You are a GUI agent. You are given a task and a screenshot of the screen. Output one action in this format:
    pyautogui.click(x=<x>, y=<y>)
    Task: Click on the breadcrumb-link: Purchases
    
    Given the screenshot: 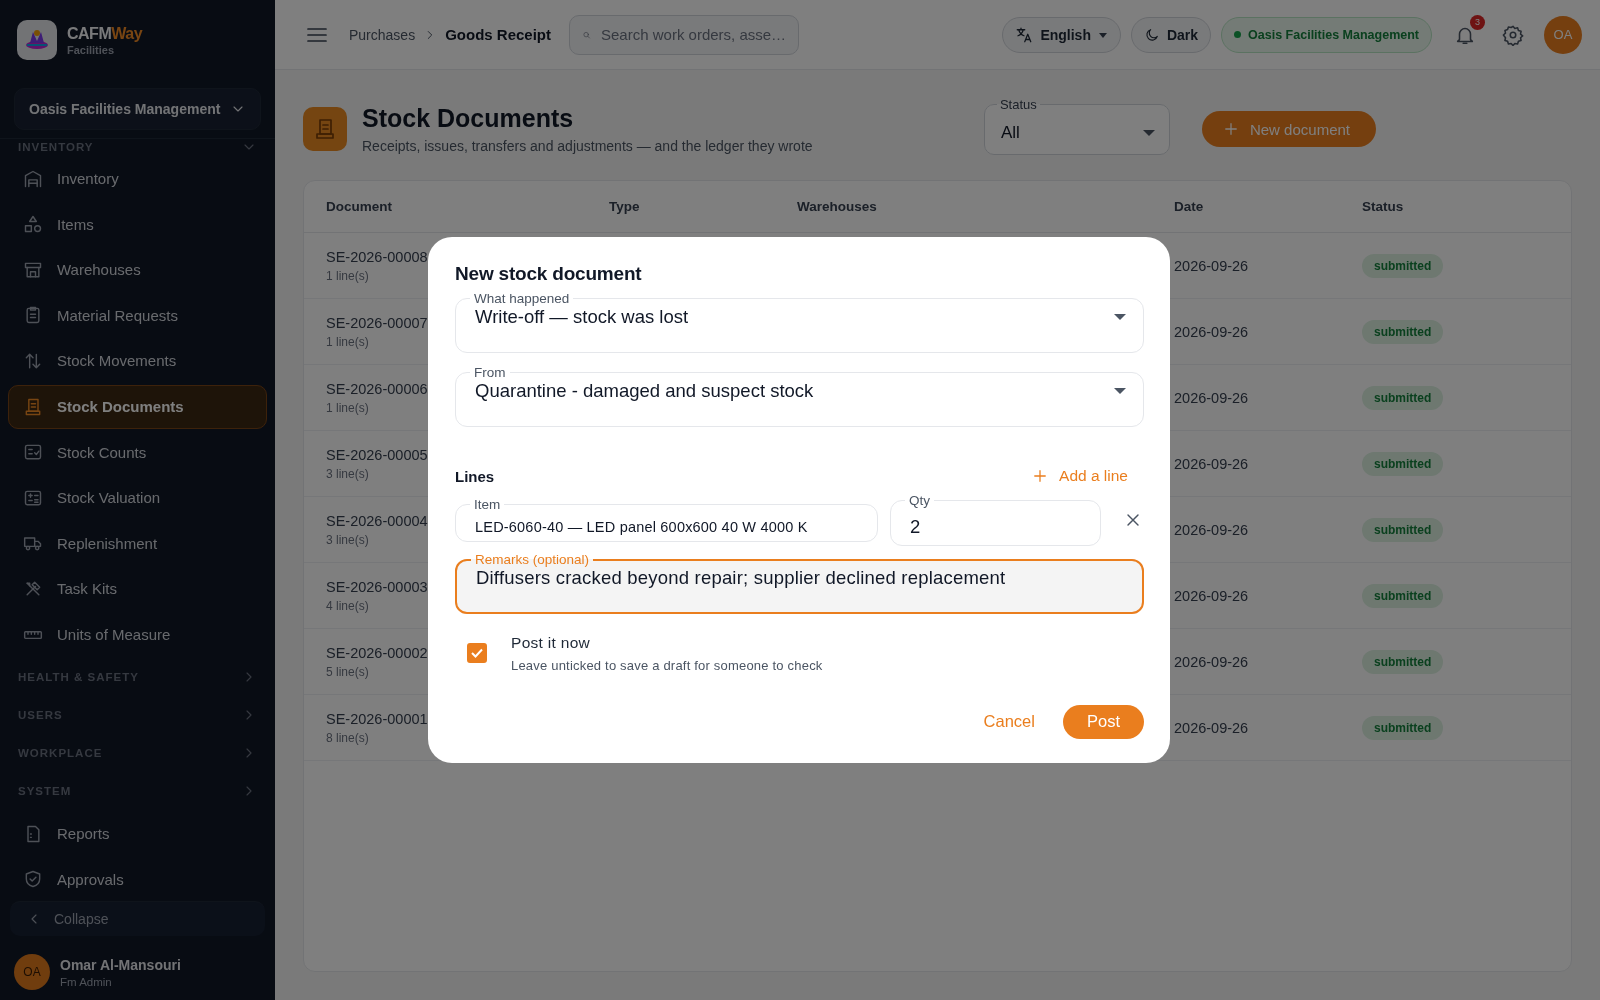 What is the action you would take?
    pyautogui.click(x=382, y=34)
    